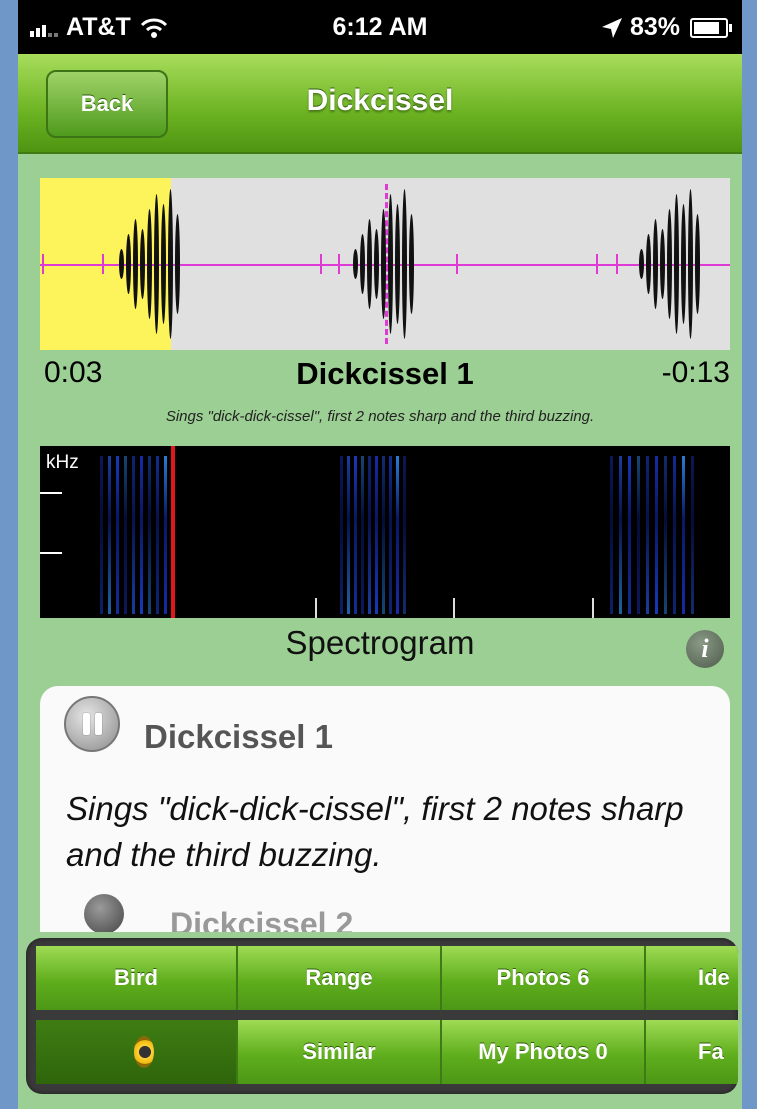 The image size is (757, 1109). What do you see at coordinates (544, 978) in the screenshot?
I see `tab-photos: Photos 6` at bounding box center [544, 978].